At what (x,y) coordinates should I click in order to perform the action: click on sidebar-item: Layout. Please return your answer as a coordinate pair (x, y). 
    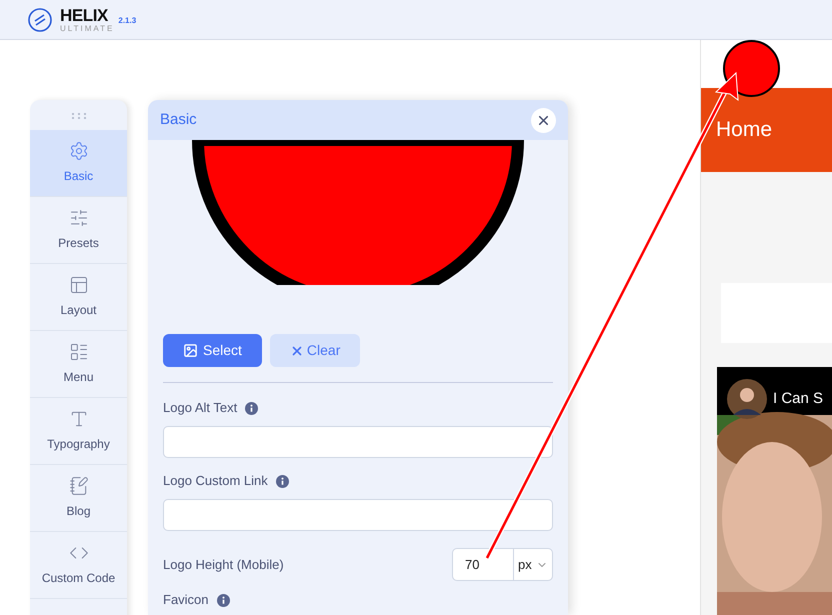
    Looking at the image, I should click on (78, 297).